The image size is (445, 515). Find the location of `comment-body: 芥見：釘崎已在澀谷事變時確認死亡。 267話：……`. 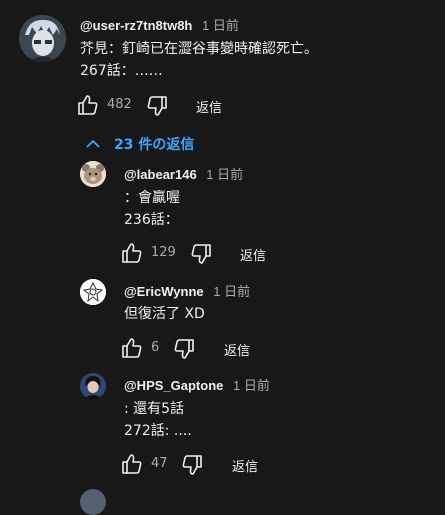

comment-body: 芥見：釘崎已在澀谷事變時確認死亡。 267話：…… is located at coordinates (199, 60).